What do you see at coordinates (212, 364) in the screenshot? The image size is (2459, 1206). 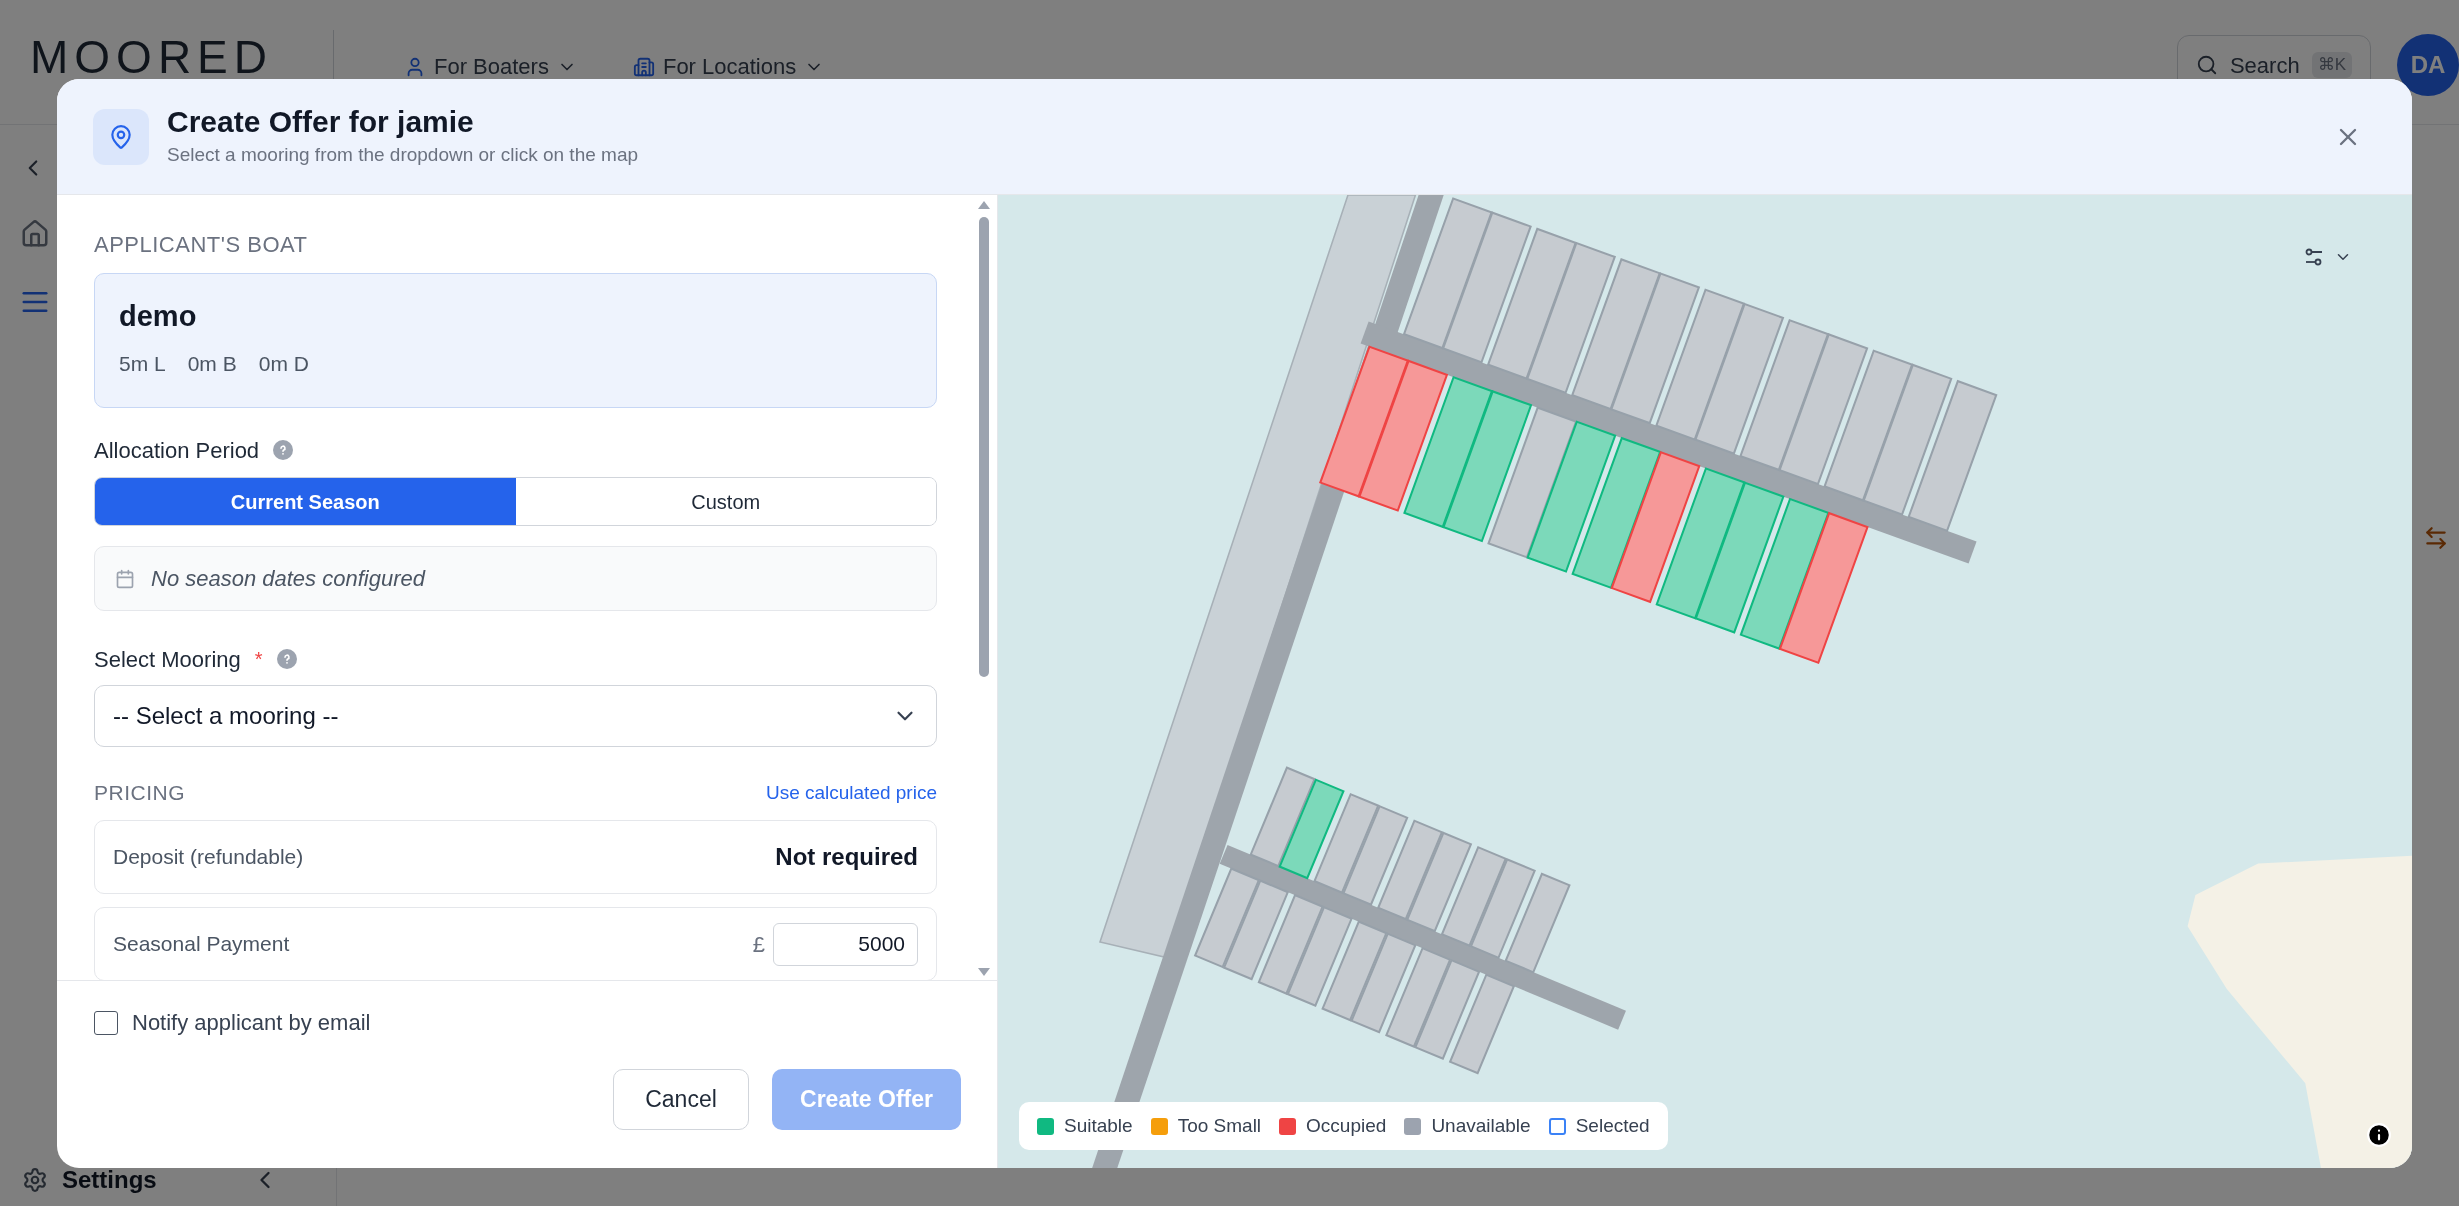 I see `boat-dimension: 0m B` at bounding box center [212, 364].